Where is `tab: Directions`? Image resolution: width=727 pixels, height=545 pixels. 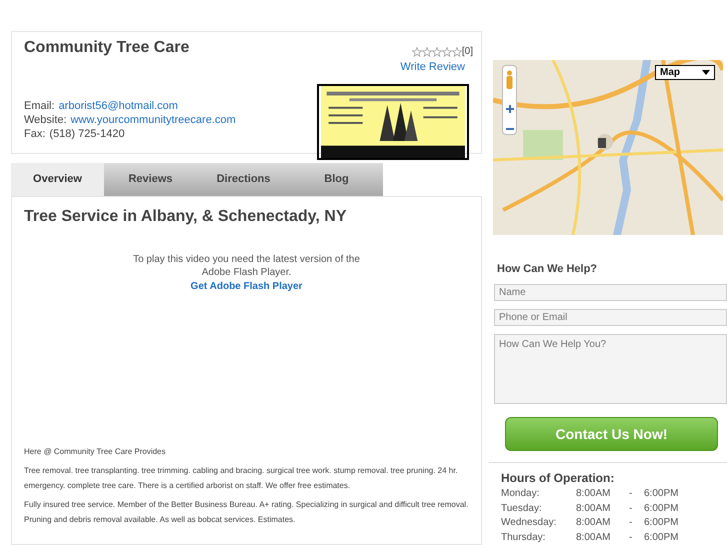
tab: Directions is located at coordinates (243, 179).